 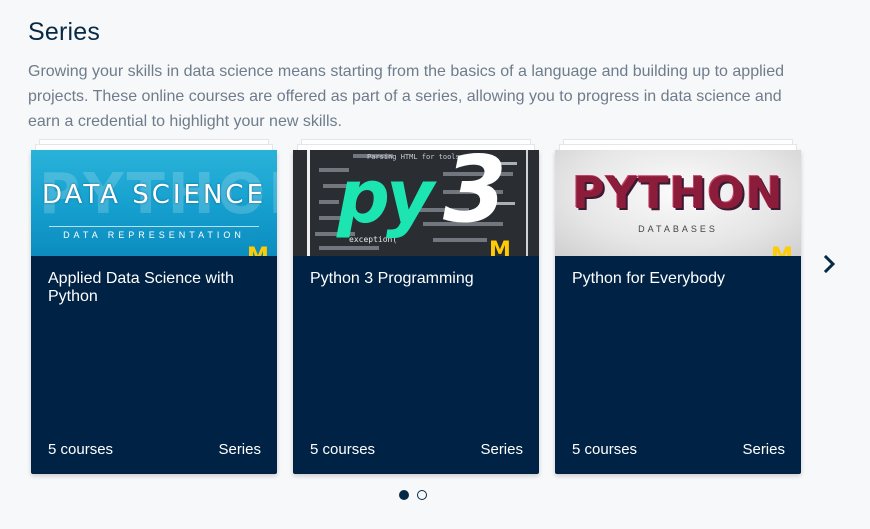 I want to click on card-image-python-databases: PYTHON DATABASES M, so click(x=678, y=203).